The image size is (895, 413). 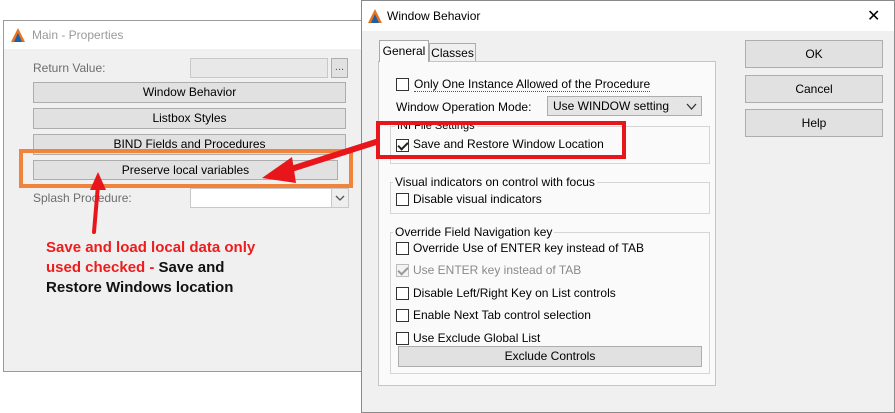 What do you see at coordinates (234, 186) in the screenshot?
I see `annotation-arrows` at bounding box center [234, 186].